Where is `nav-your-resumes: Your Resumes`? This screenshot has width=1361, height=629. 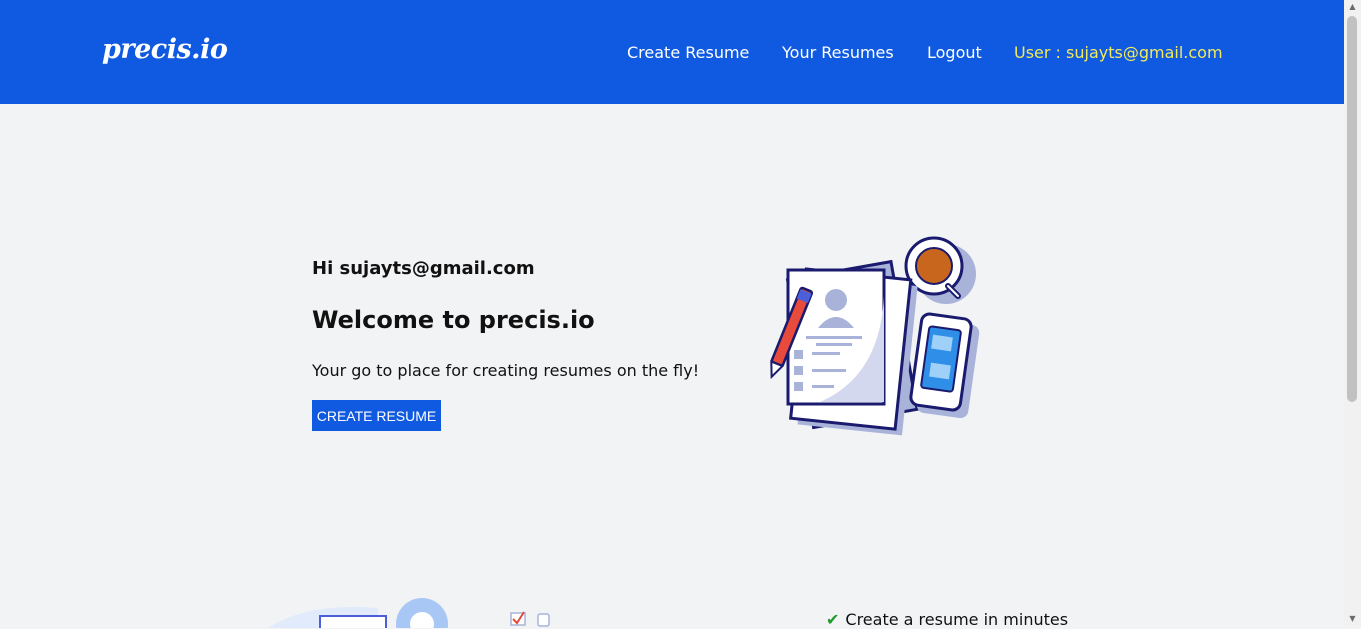
nav-your-resumes: Your Resumes is located at coordinates (838, 52).